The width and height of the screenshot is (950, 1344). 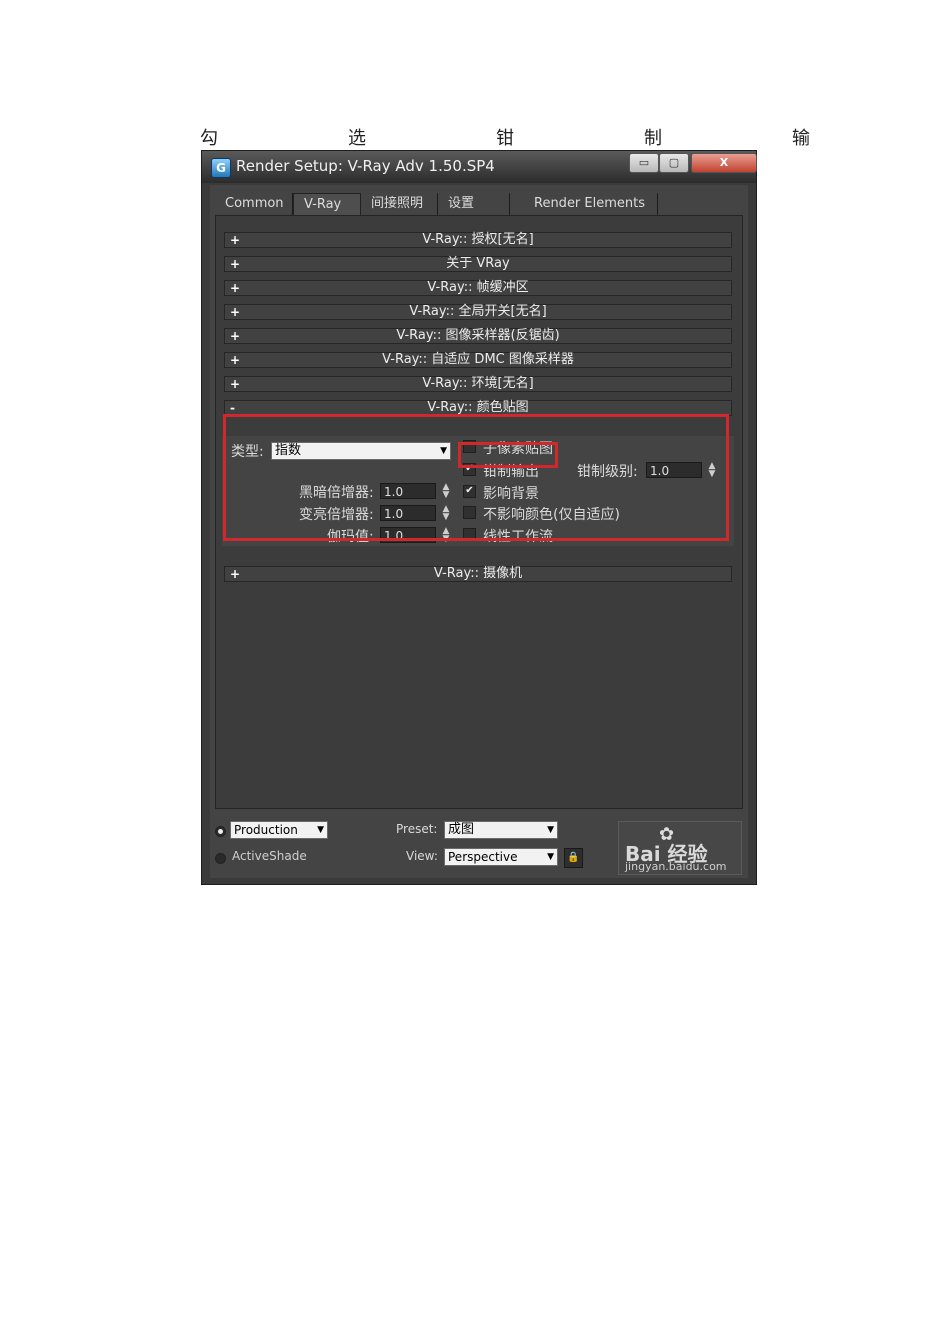 I want to click on tab-render-elements: Render Elements, so click(x=584, y=204).